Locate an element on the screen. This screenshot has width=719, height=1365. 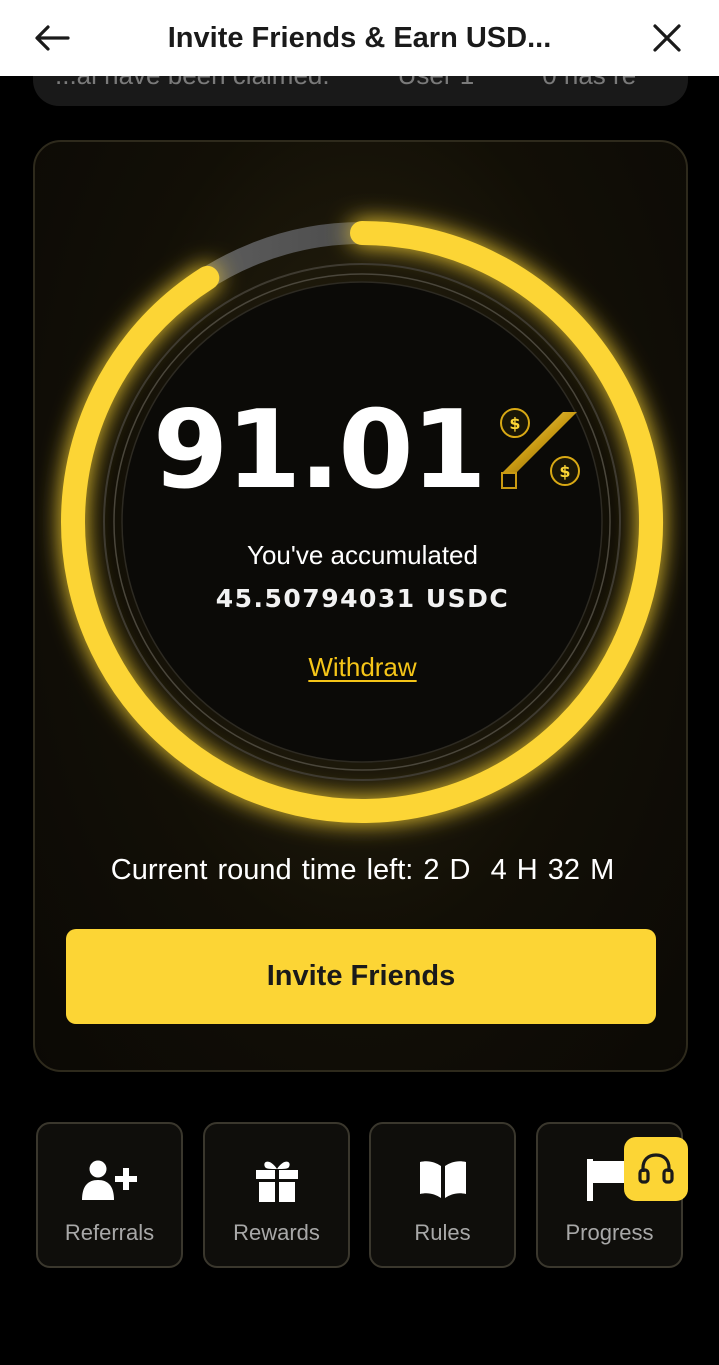
close-icon is located at coordinates (667, 38).